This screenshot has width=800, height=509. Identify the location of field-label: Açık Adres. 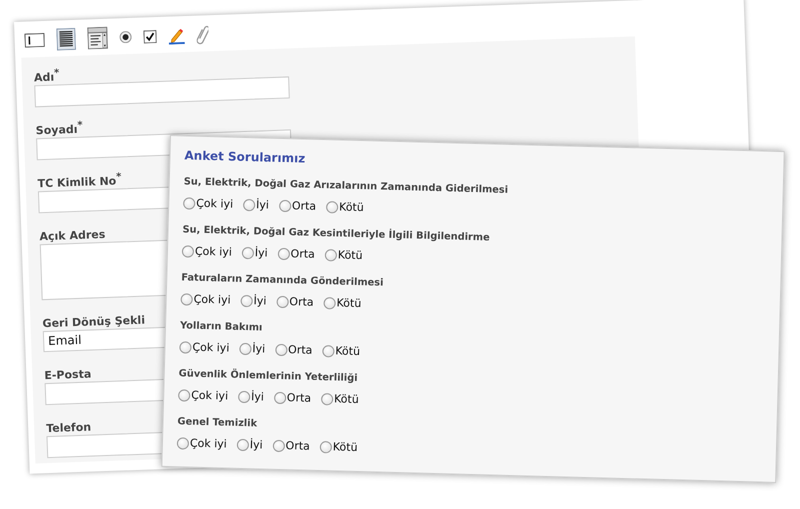
(72, 236).